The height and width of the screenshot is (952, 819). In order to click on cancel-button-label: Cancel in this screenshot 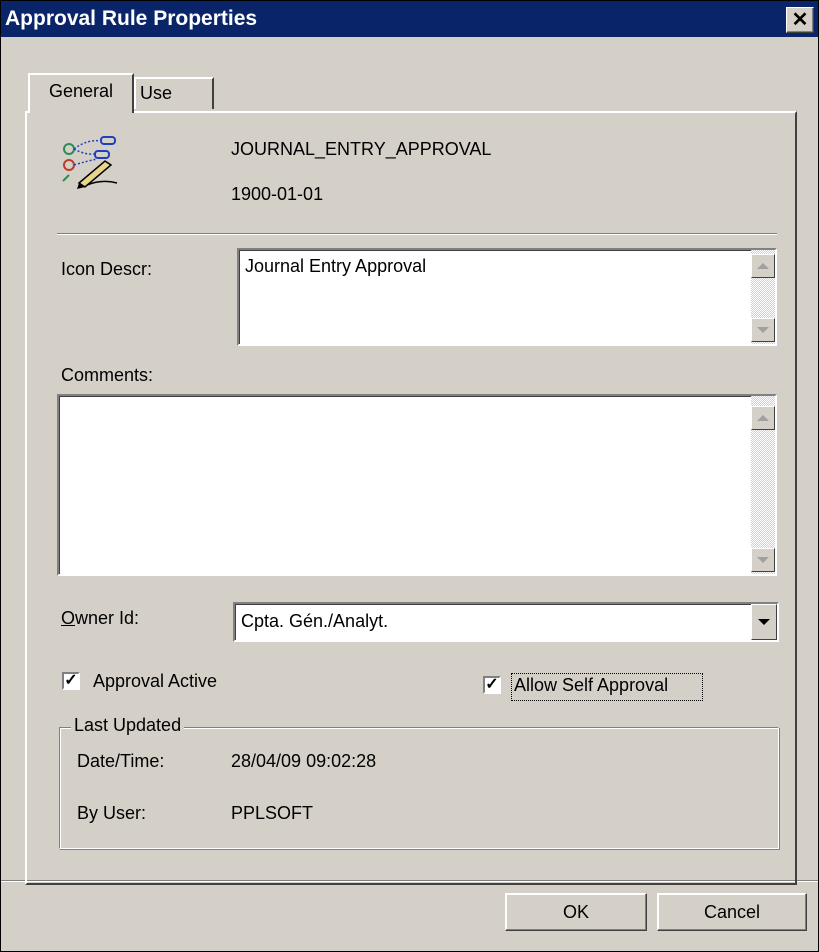, I will do `click(732, 912)`.